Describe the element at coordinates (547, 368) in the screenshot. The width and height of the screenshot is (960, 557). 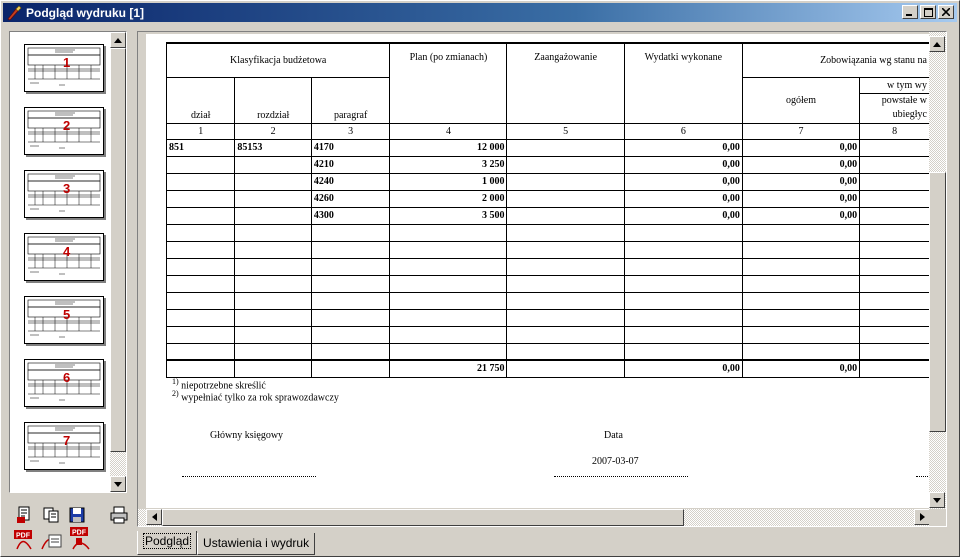
I see `total-row: 21 750 0,00 0,00` at that location.